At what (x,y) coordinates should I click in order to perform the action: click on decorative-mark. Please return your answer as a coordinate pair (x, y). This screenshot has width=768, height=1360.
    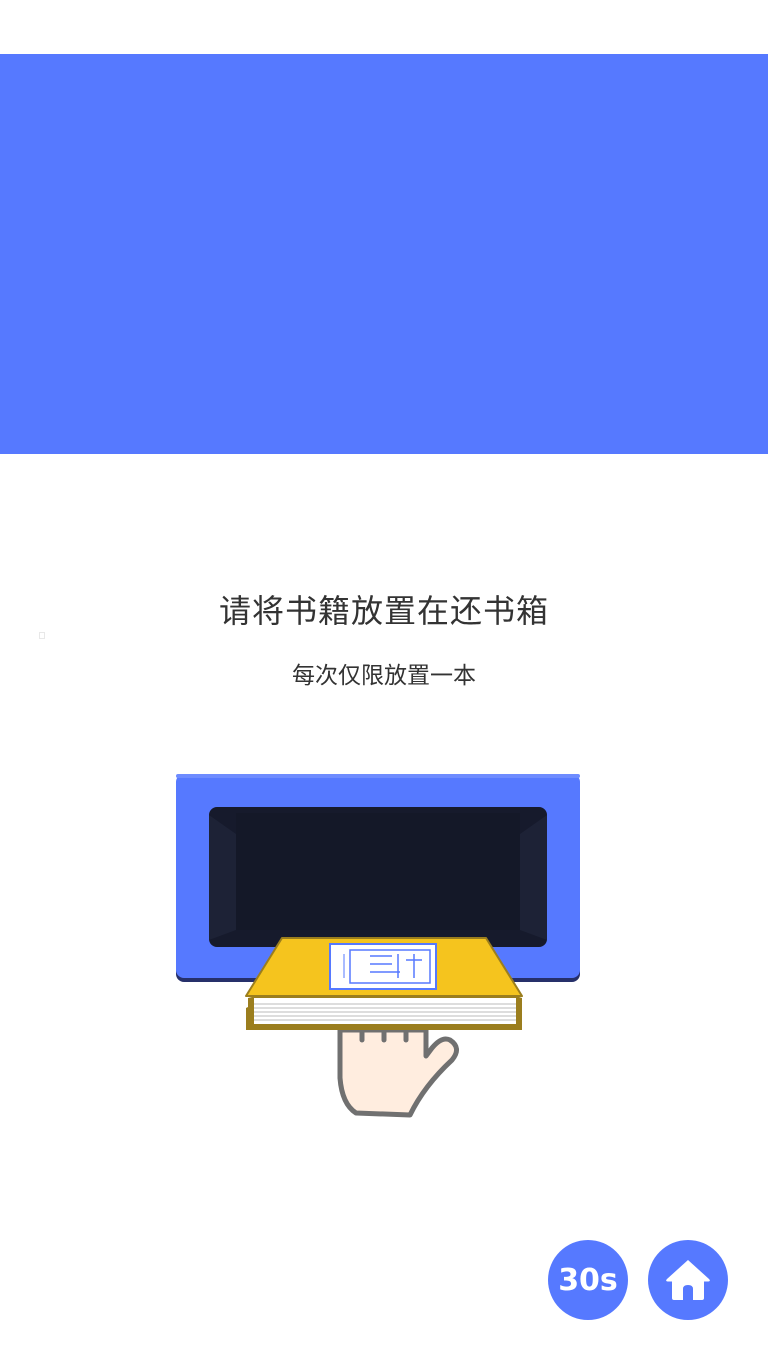
    Looking at the image, I should click on (42, 635).